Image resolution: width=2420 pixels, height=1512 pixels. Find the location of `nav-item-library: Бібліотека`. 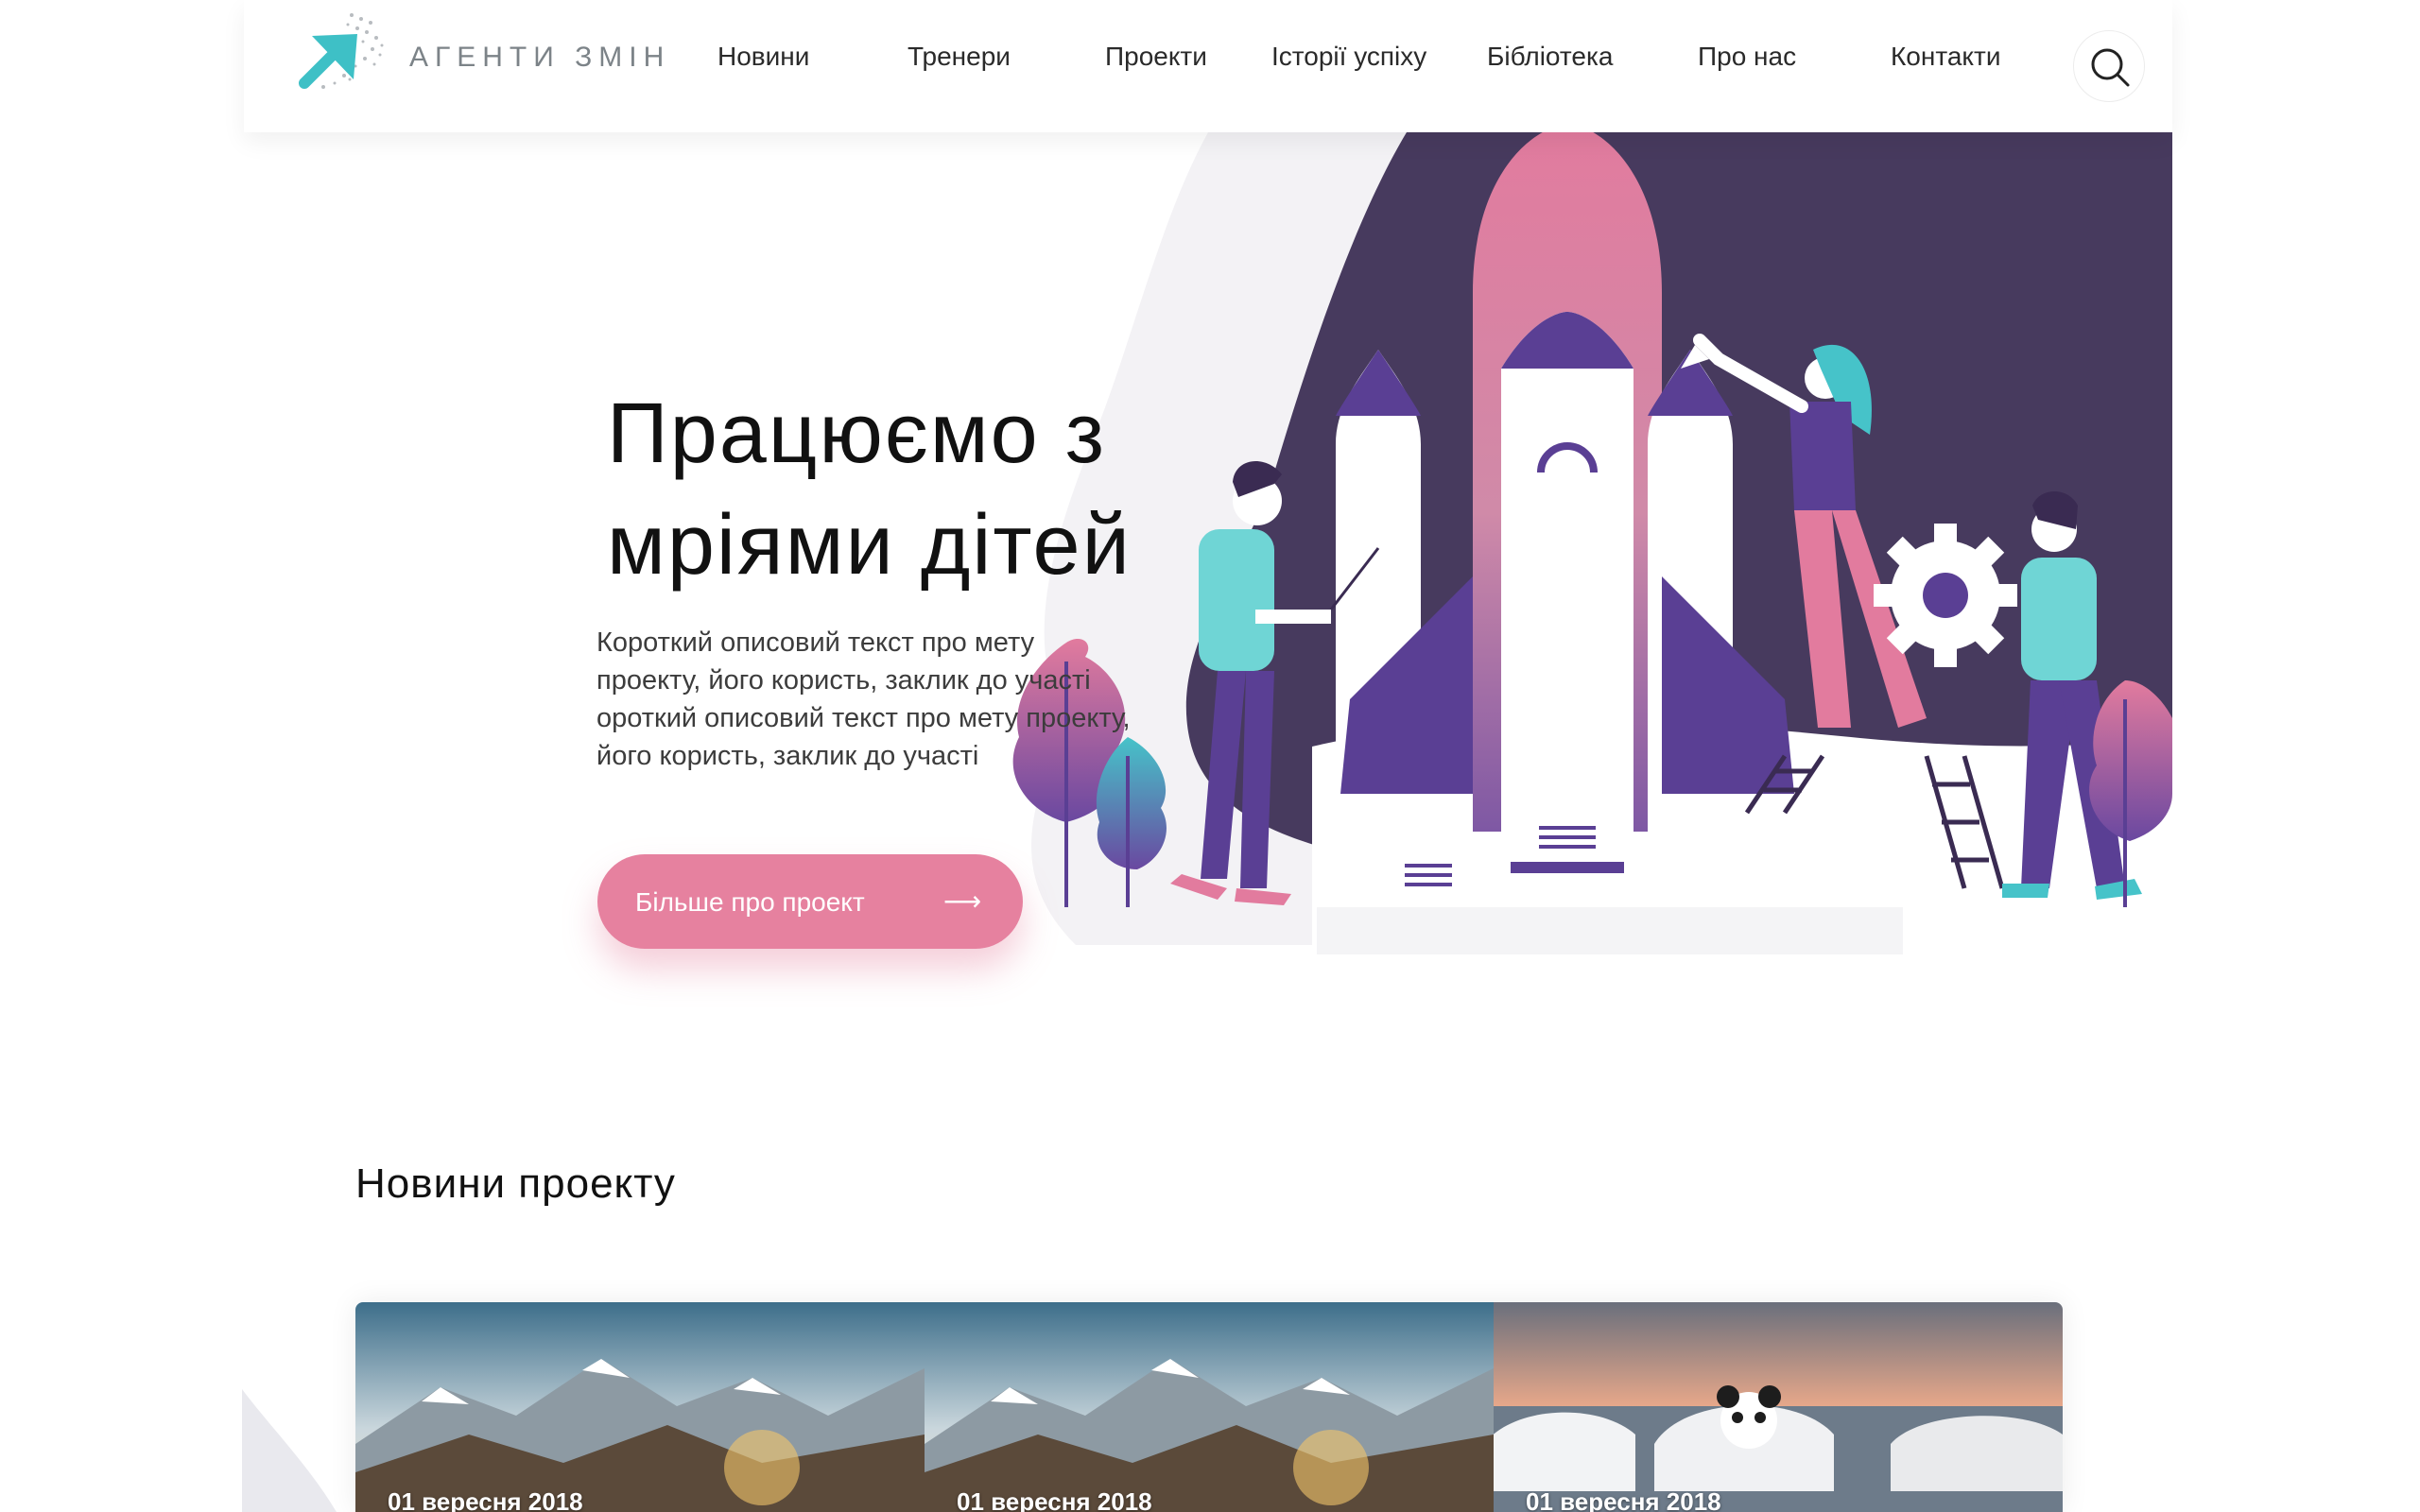

nav-item-library: Бібліотека is located at coordinates (1550, 57).